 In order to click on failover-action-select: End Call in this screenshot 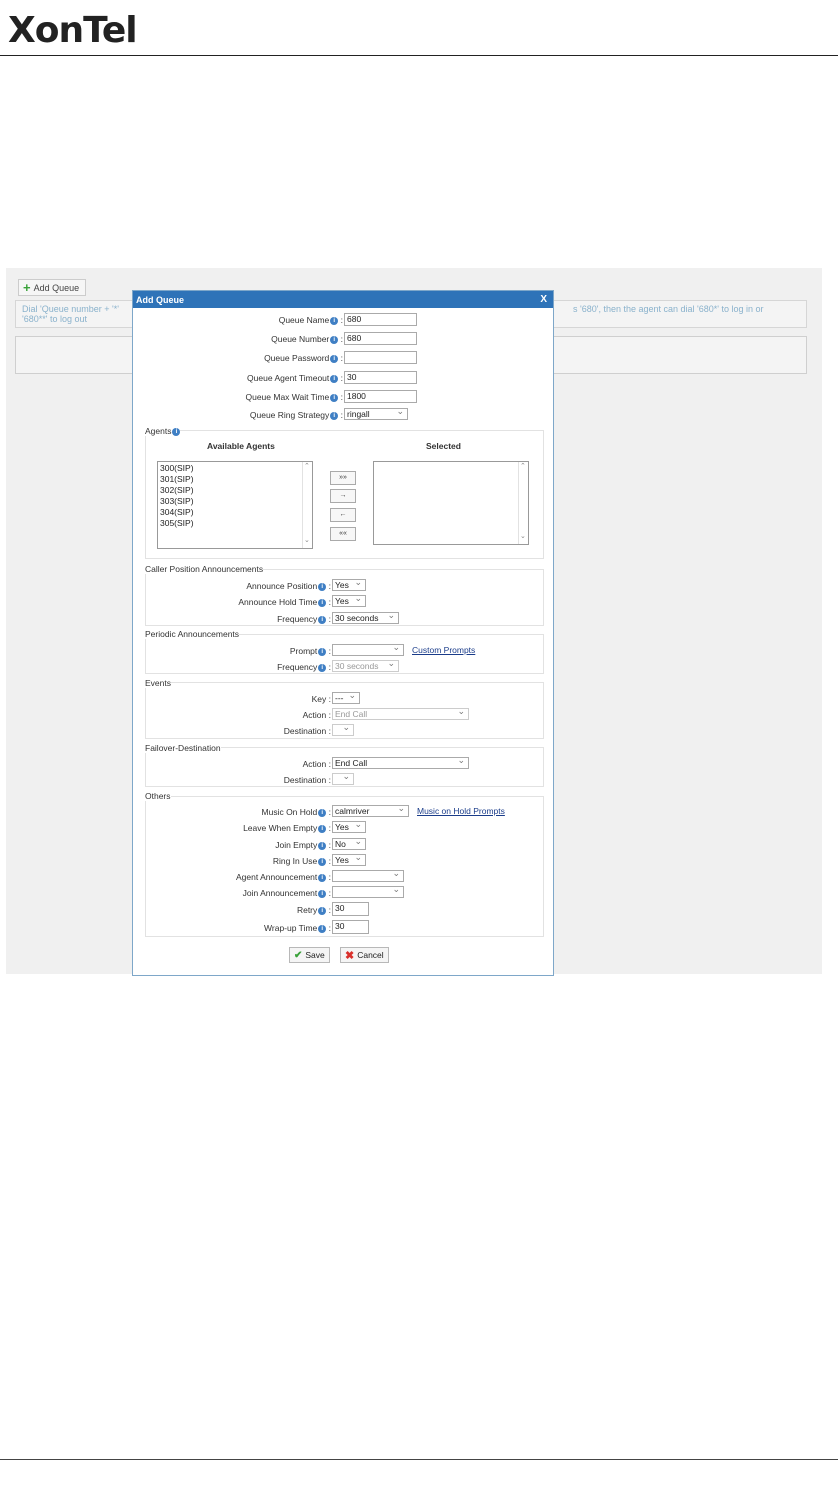, I will do `click(400, 763)`.